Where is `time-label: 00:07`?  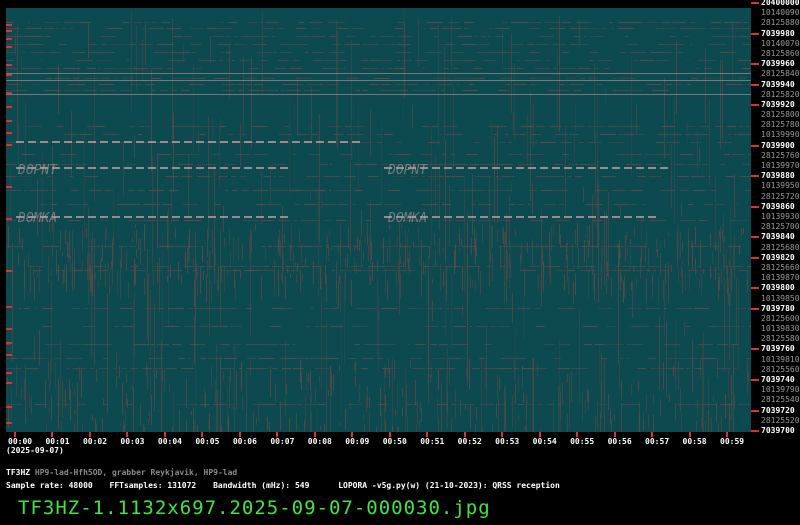 time-label: 00:07 is located at coordinates (282, 441).